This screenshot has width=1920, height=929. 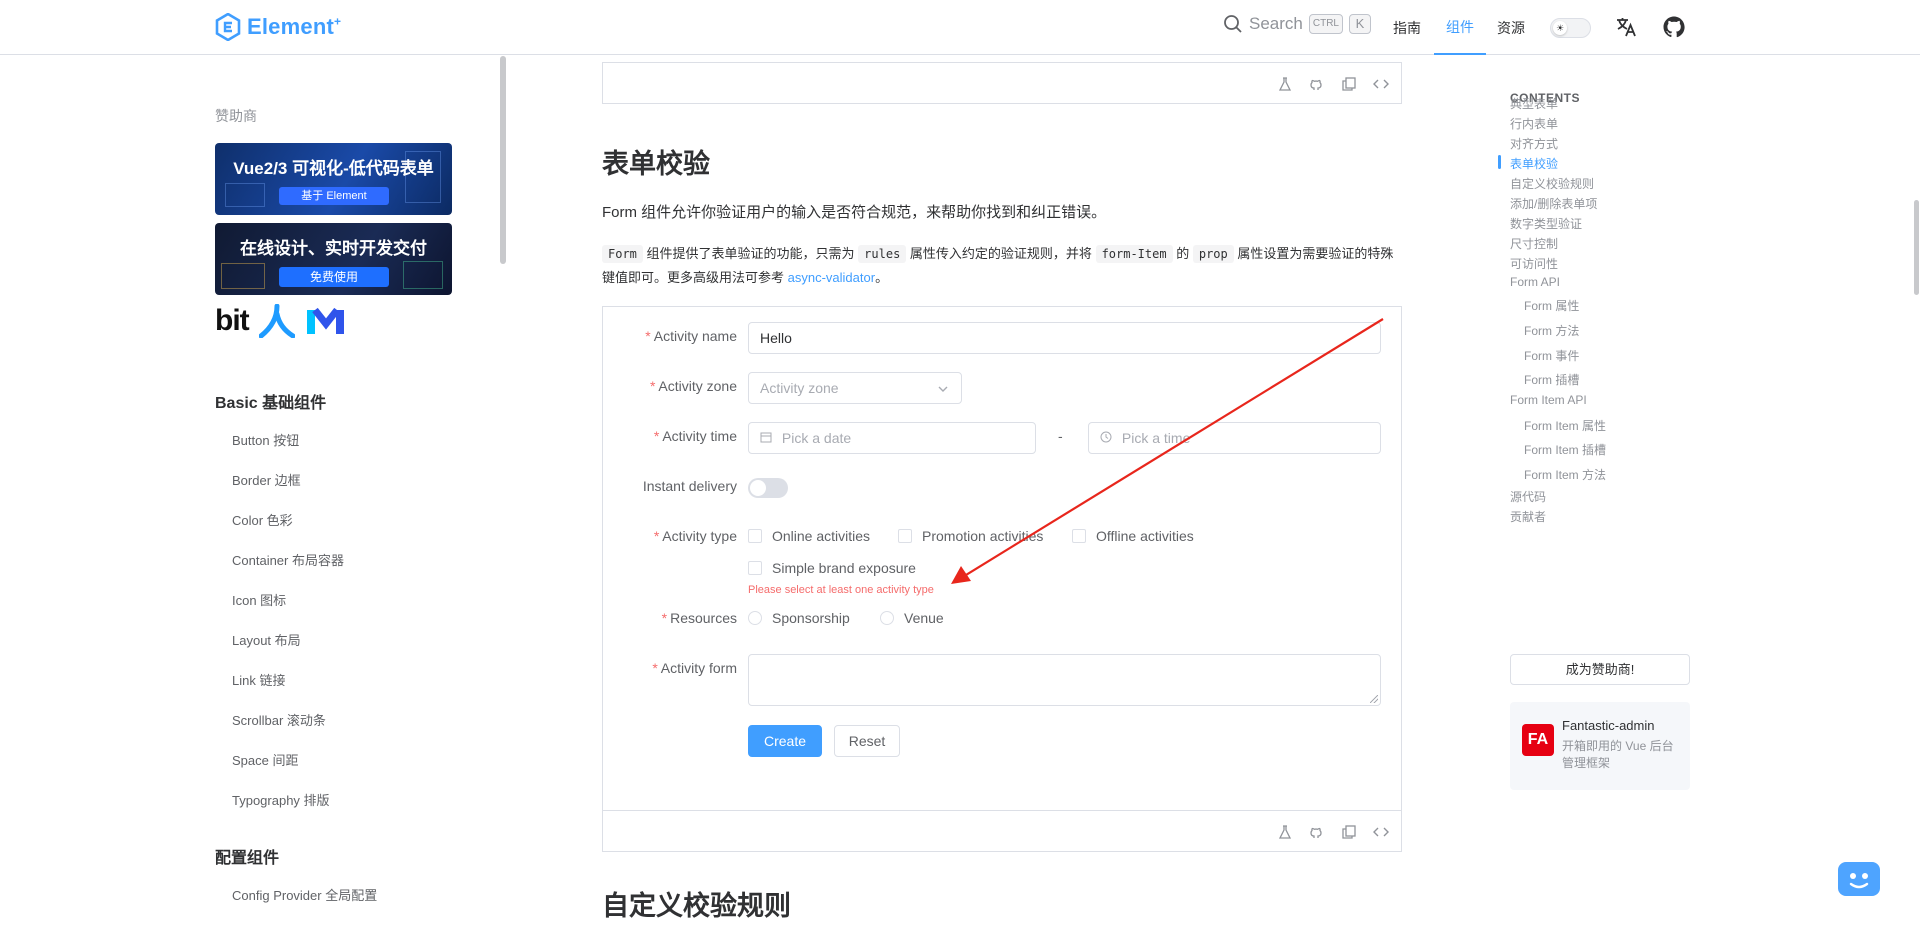 I want to click on banner-pill: 基于 Element, so click(x=334, y=196).